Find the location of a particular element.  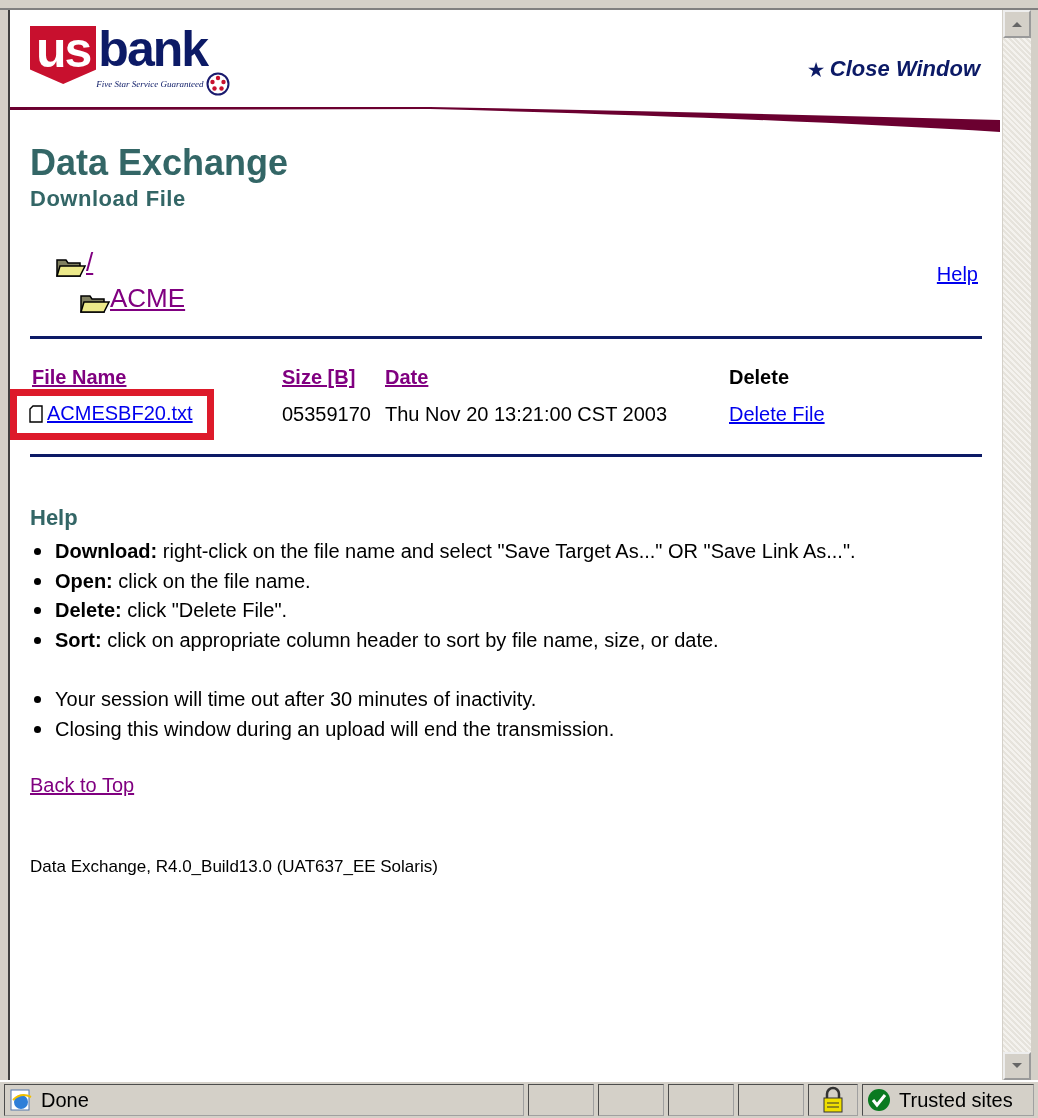

close-window-link: ★ Close Window is located at coordinates (893, 69).